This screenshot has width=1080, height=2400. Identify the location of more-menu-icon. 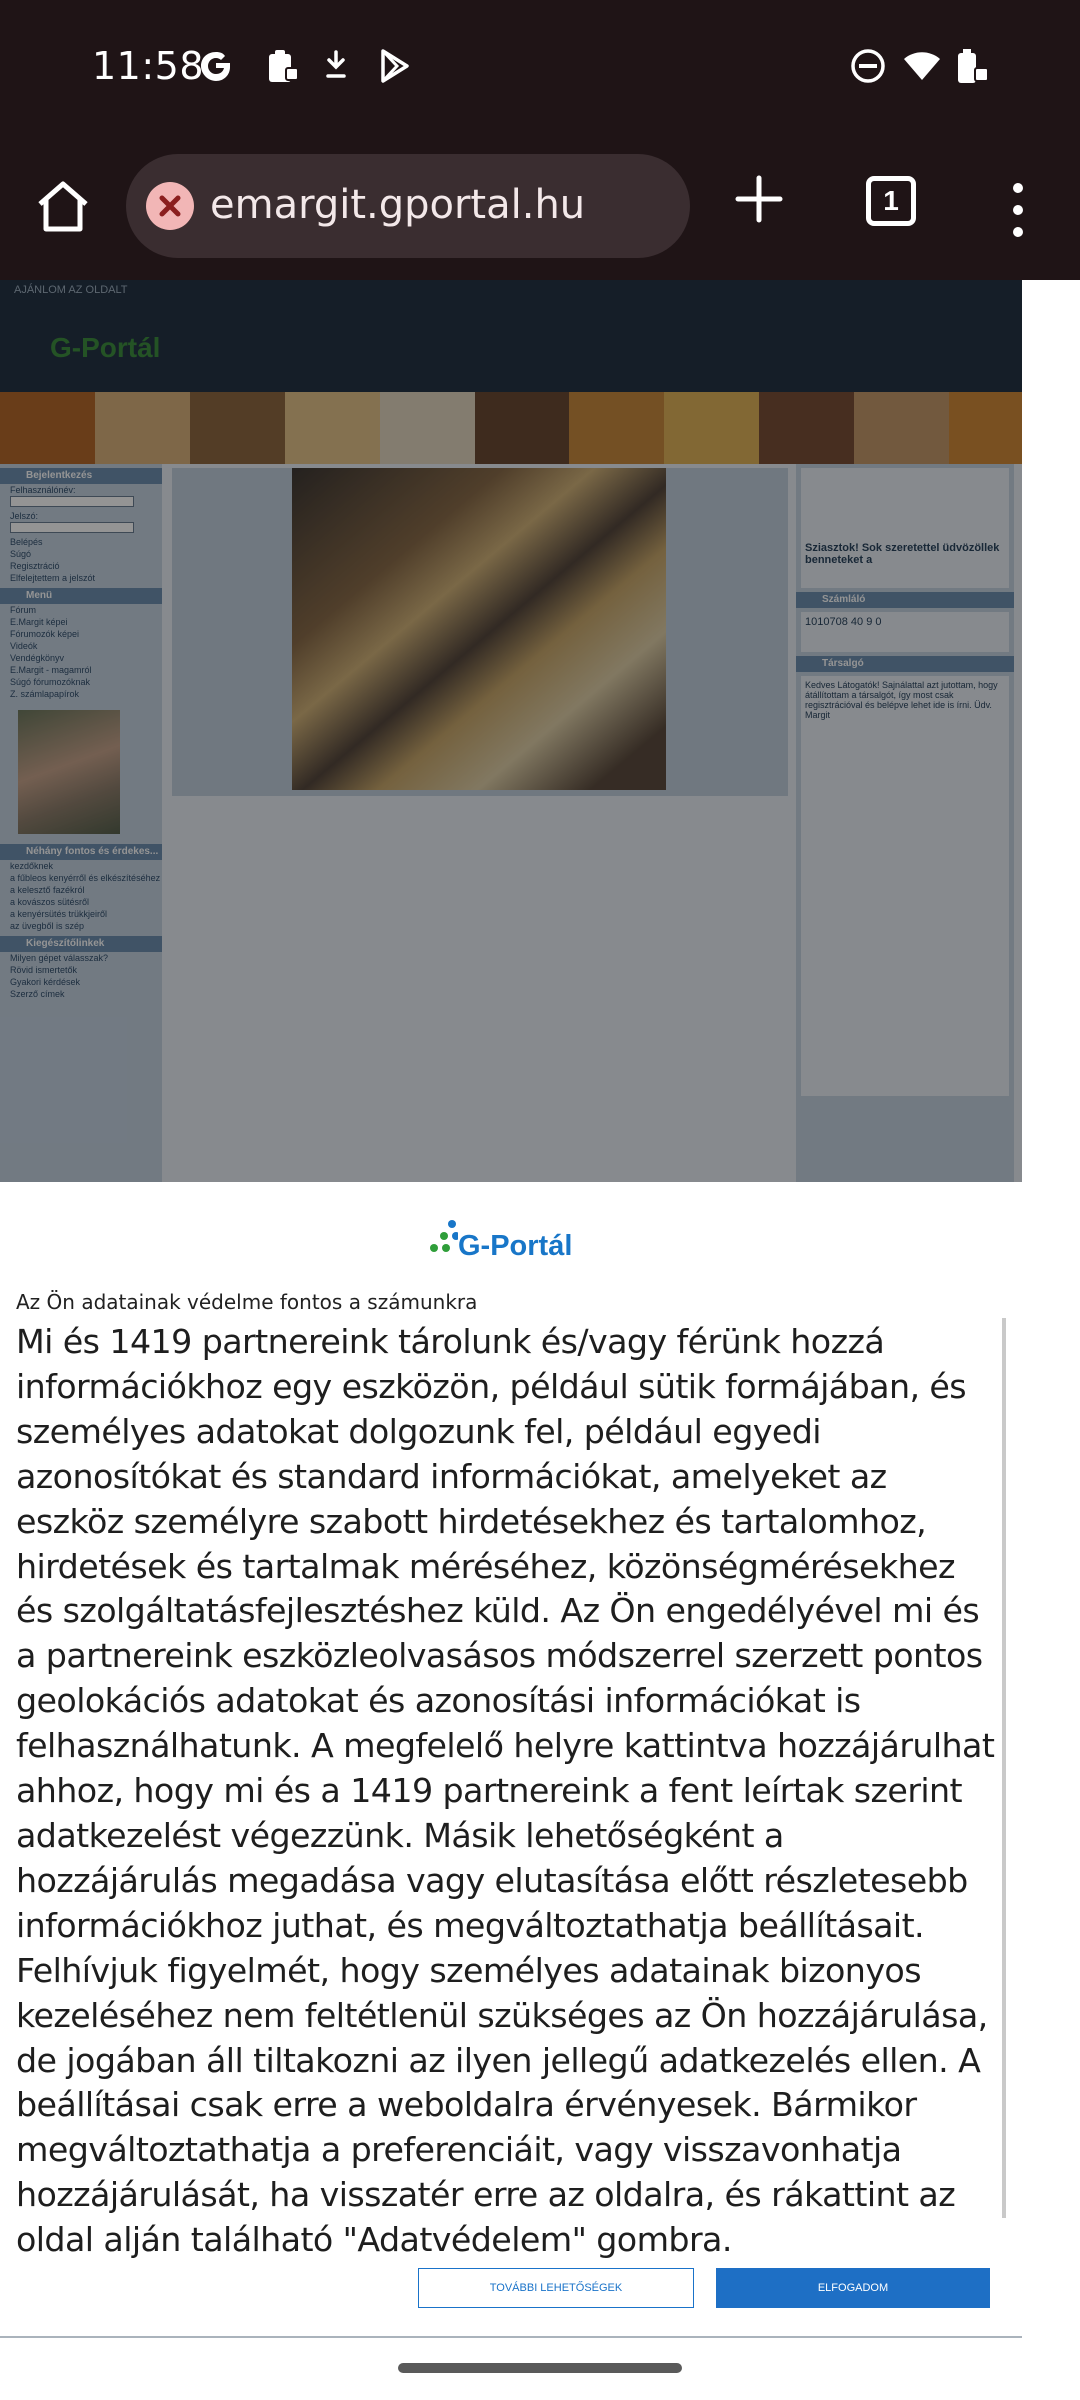
(1018, 210).